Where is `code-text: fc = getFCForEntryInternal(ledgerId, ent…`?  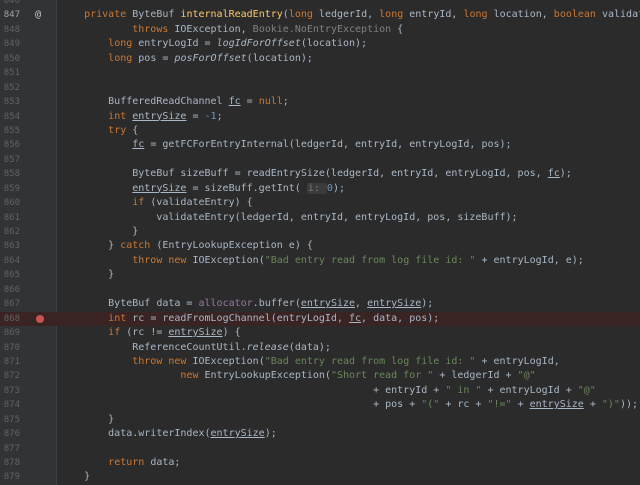
code-text: fc = getFCForEntryInternal(ledgerId, ent… is located at coordinates (322, 145).